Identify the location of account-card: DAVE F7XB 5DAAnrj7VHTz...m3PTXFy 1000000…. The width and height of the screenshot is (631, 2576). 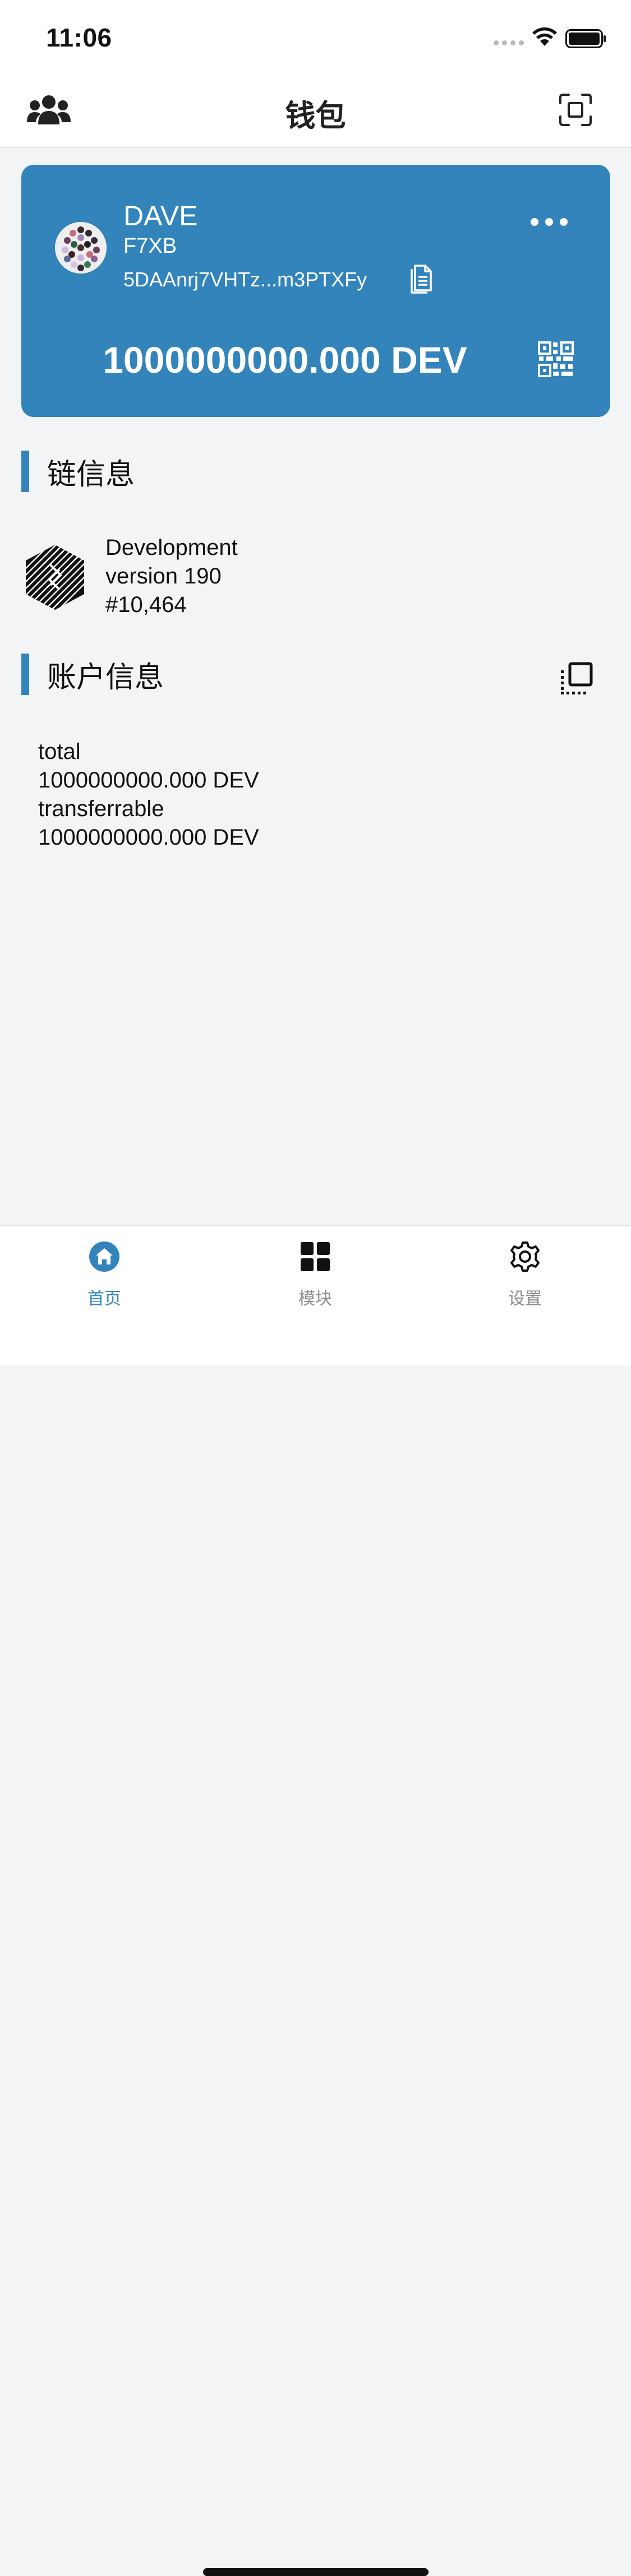
(315, 291).